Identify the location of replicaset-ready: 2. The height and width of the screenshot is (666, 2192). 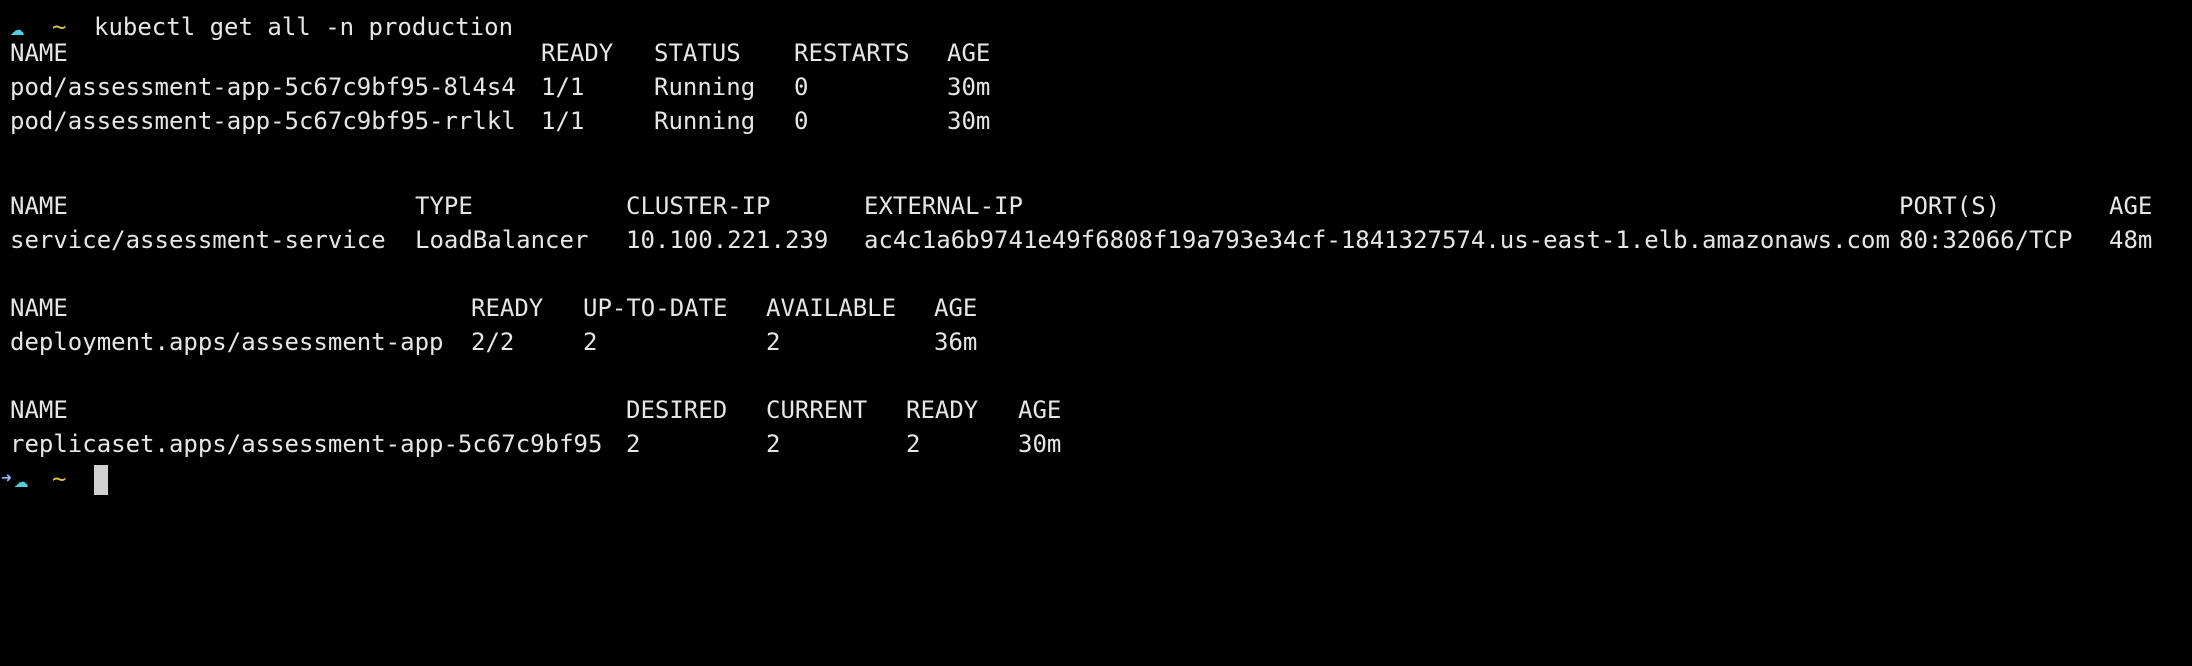
(913, 444).